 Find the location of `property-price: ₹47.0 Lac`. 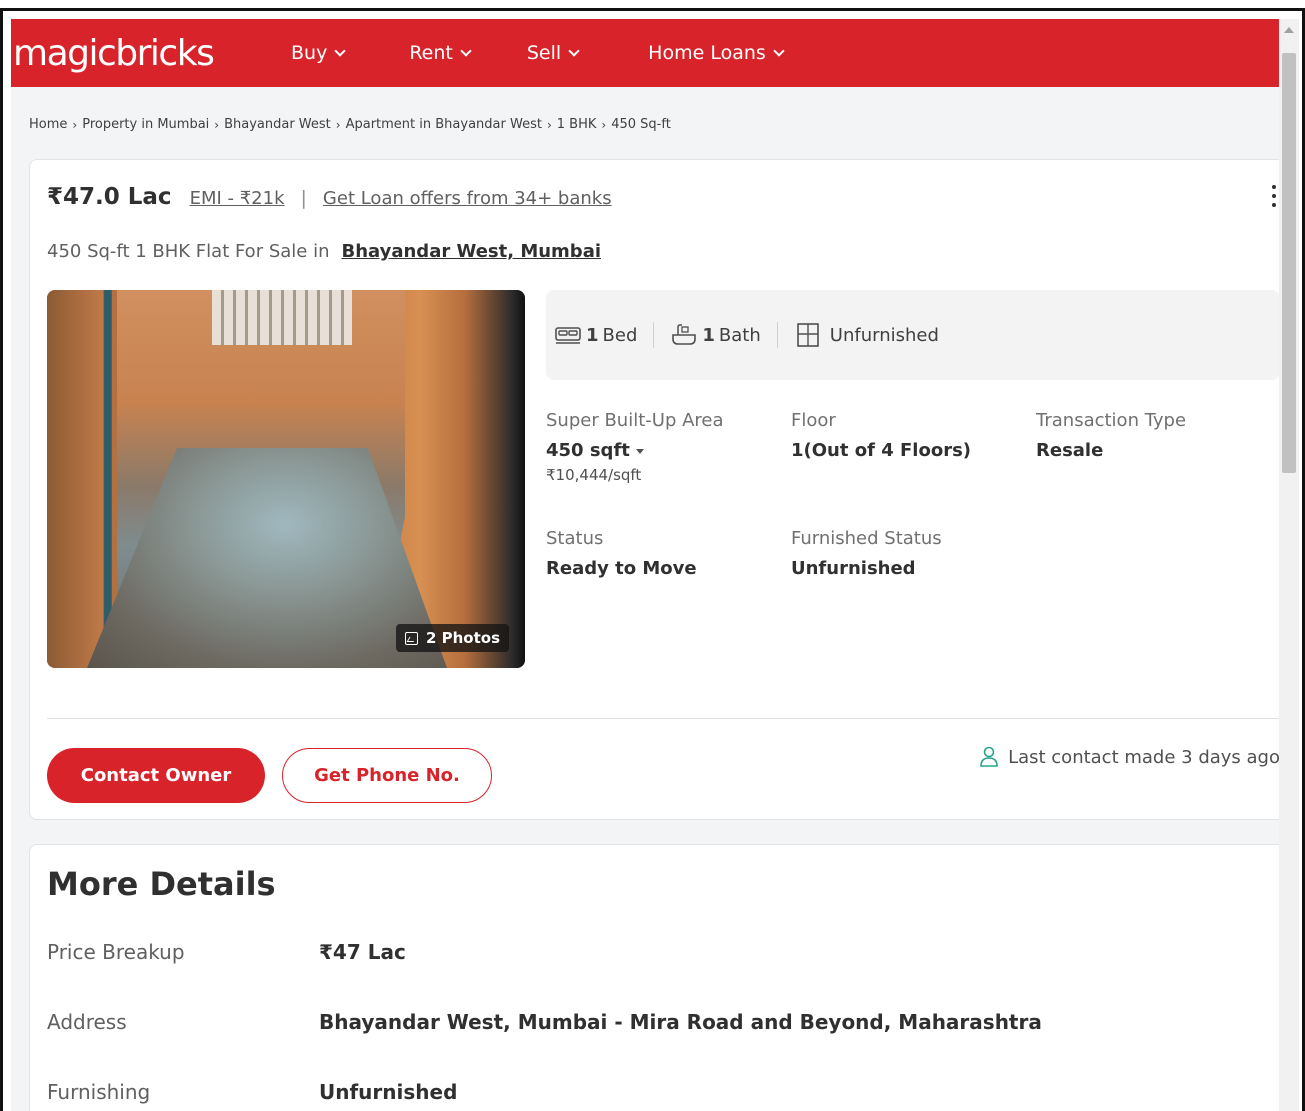

property-price: ₹47.0 Lac is located at coordinates (109, 197).